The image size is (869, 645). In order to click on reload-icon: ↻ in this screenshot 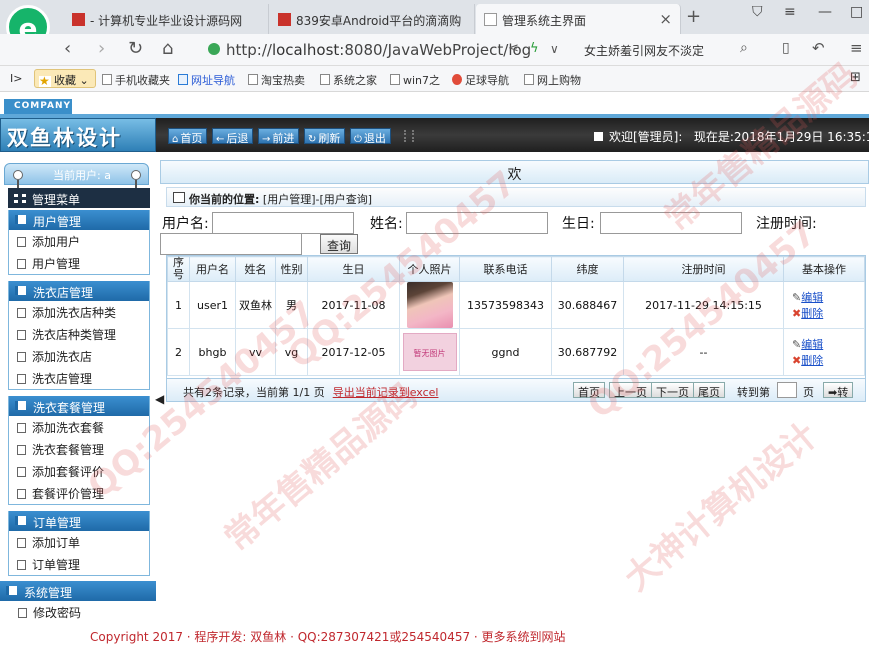, I will do `click(135, 48)`.